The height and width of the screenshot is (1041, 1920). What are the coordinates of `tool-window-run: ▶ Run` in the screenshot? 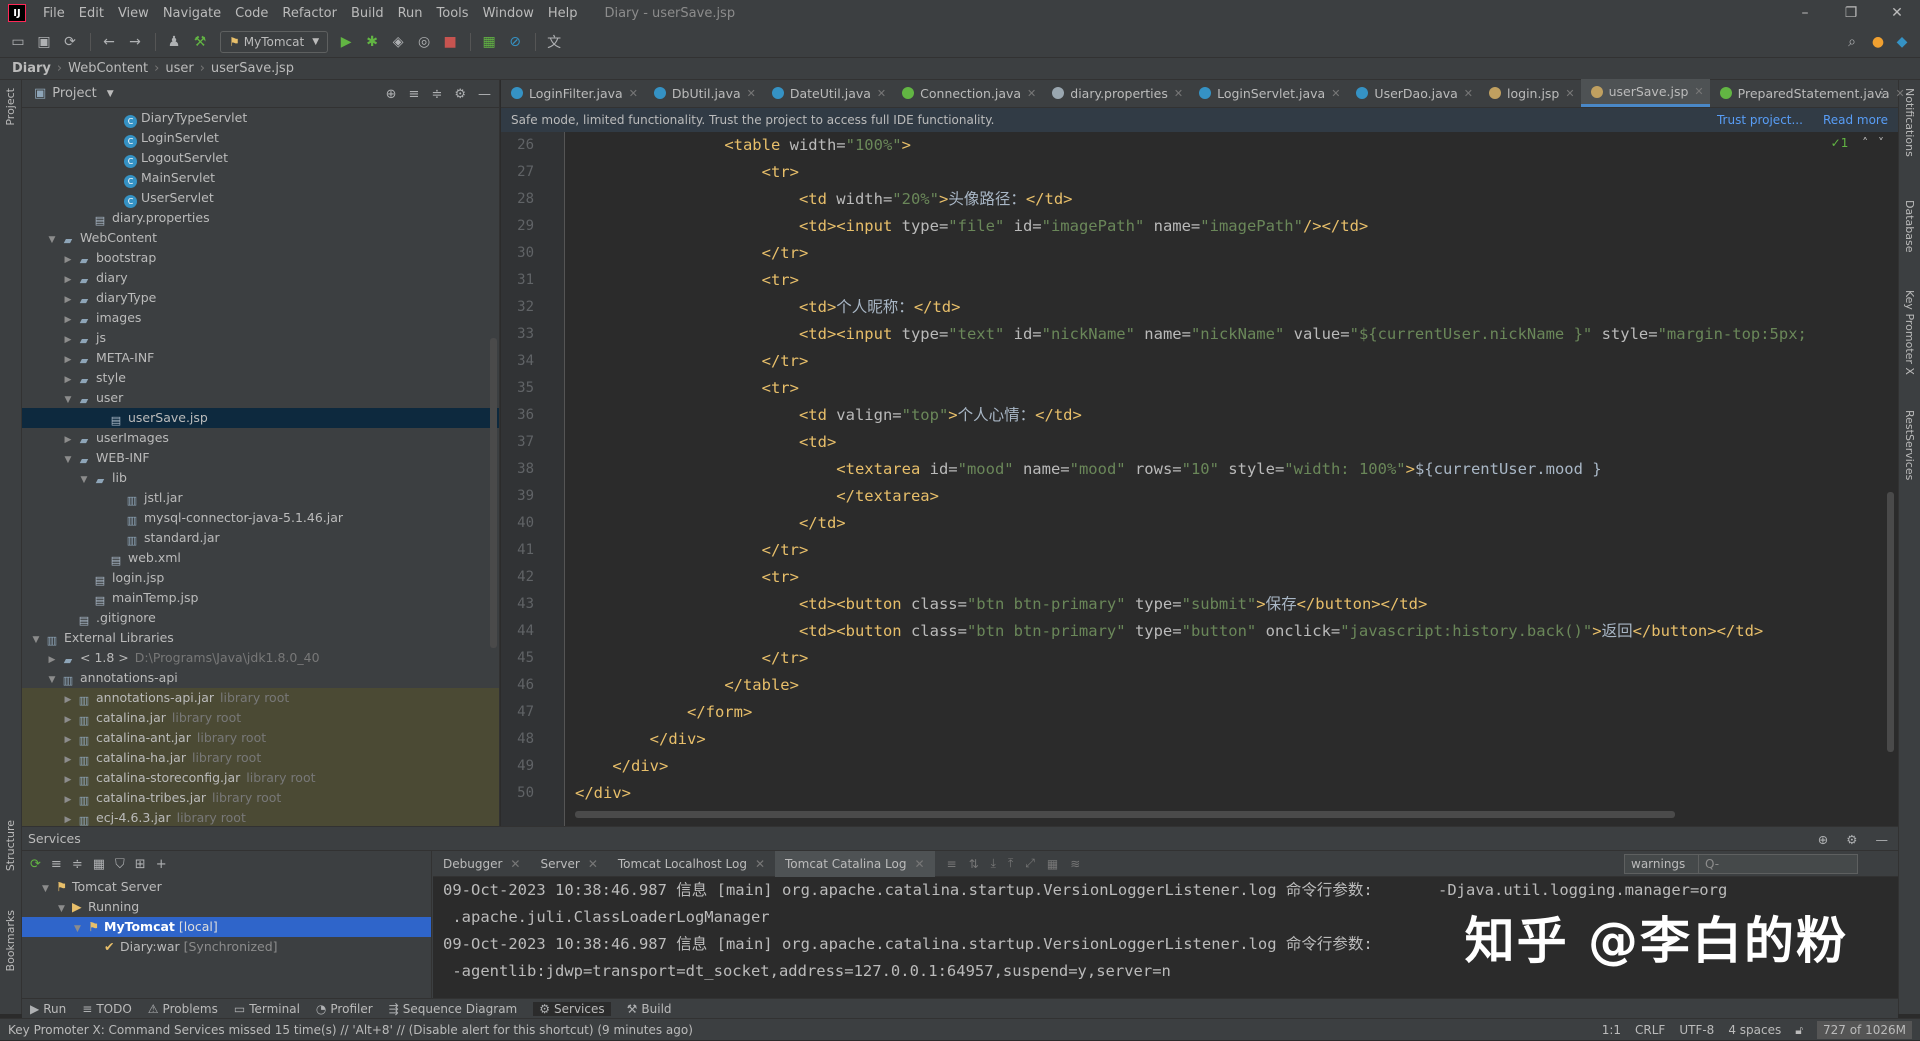 It's located at (48, 1009).